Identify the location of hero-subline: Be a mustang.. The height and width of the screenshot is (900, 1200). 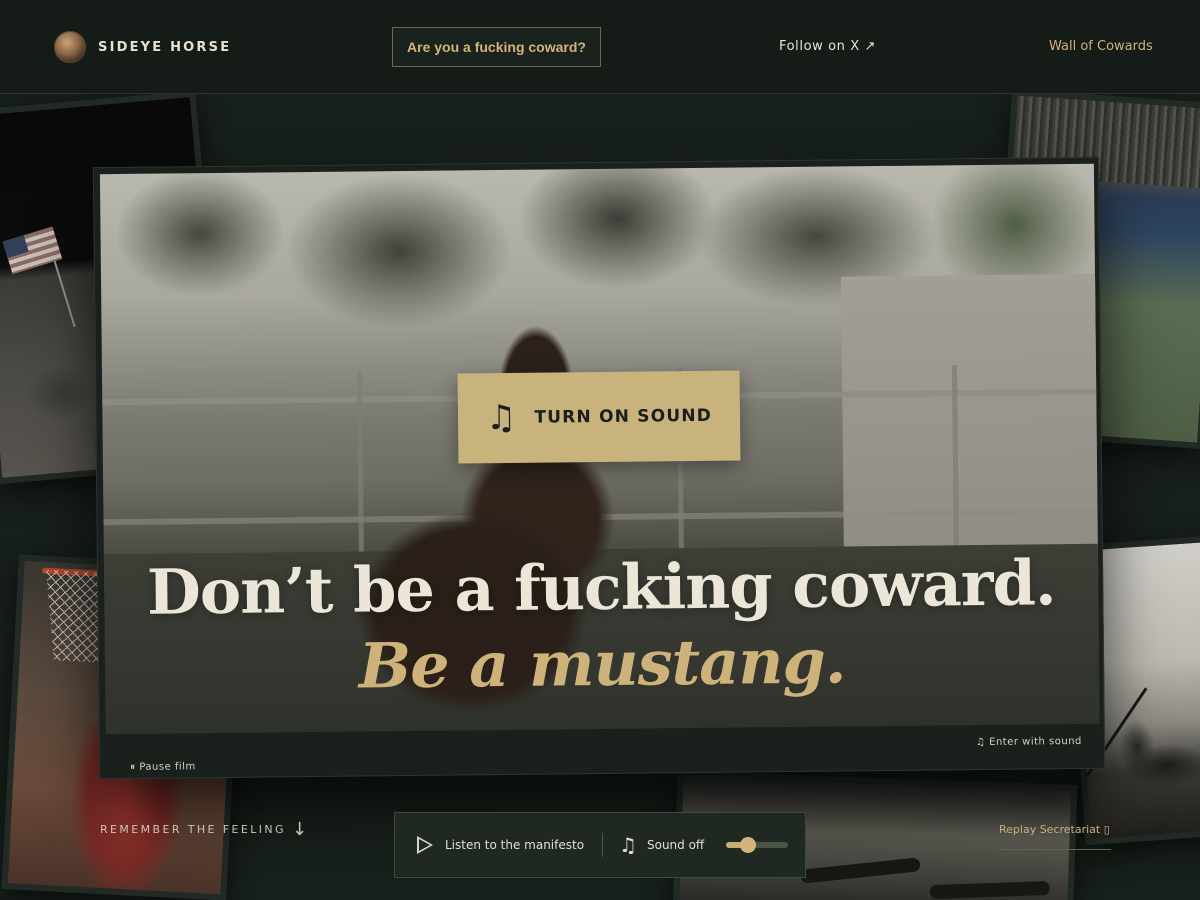
(602, 663).